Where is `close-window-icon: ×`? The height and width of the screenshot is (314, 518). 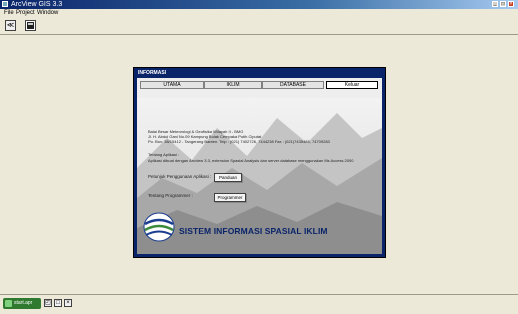
close-window-icon: × is located at coordinates (68, 303).